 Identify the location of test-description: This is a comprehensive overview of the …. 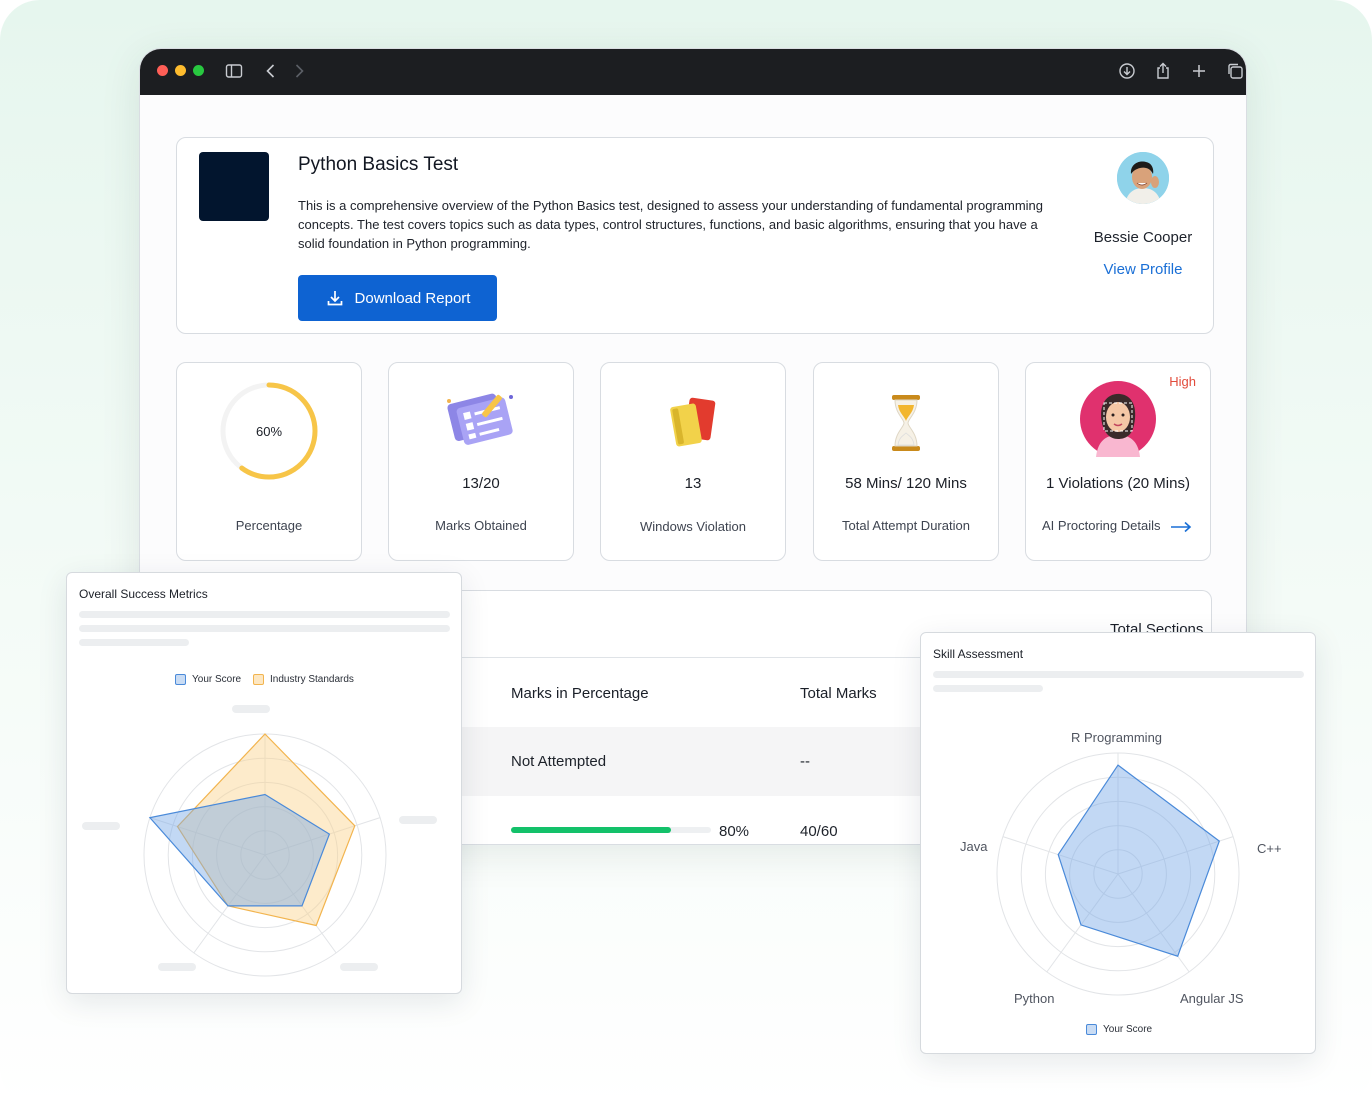
(671, 224).